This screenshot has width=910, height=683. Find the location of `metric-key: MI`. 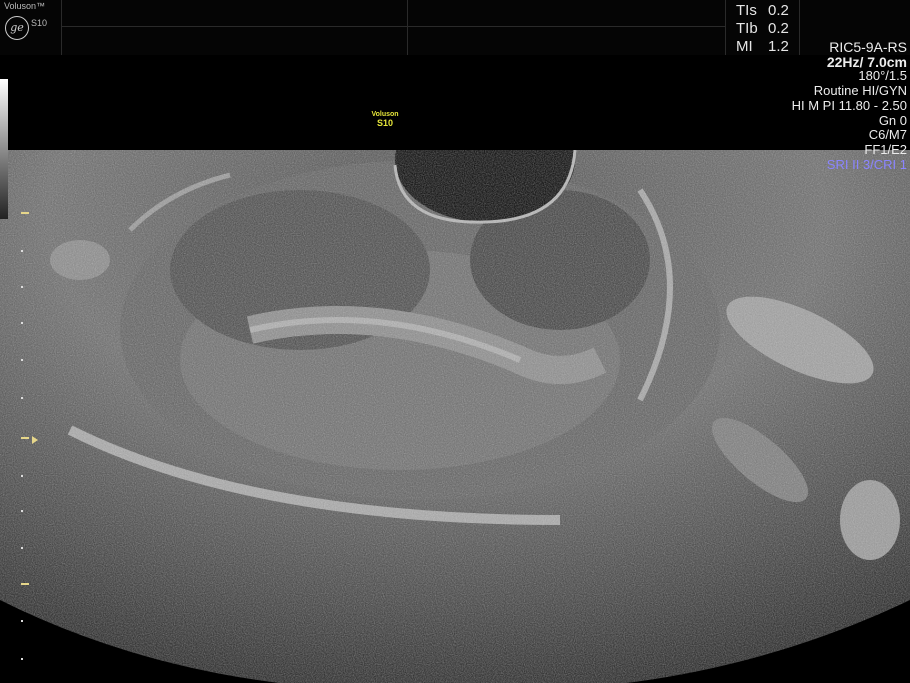

metric-key: MI is located at coordinates (744, 46).